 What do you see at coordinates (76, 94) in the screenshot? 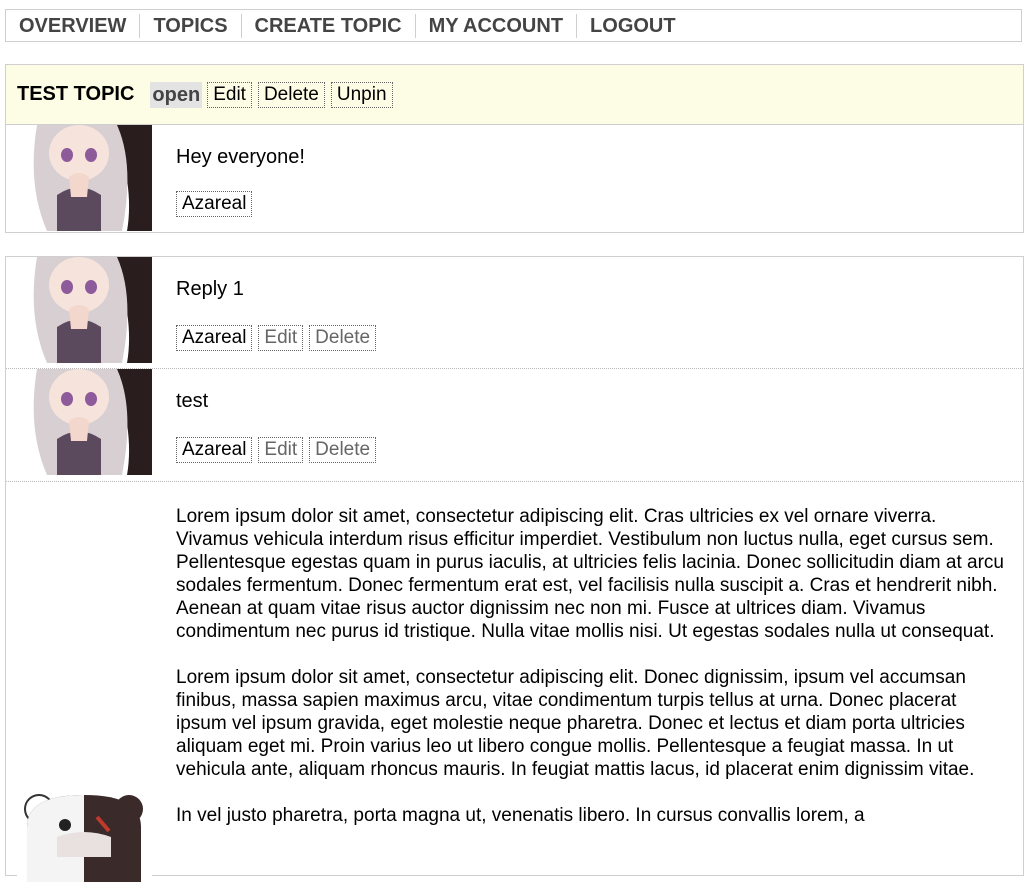
I see `topic-title: TEST TOPIC` at bounding box center [76, 94].